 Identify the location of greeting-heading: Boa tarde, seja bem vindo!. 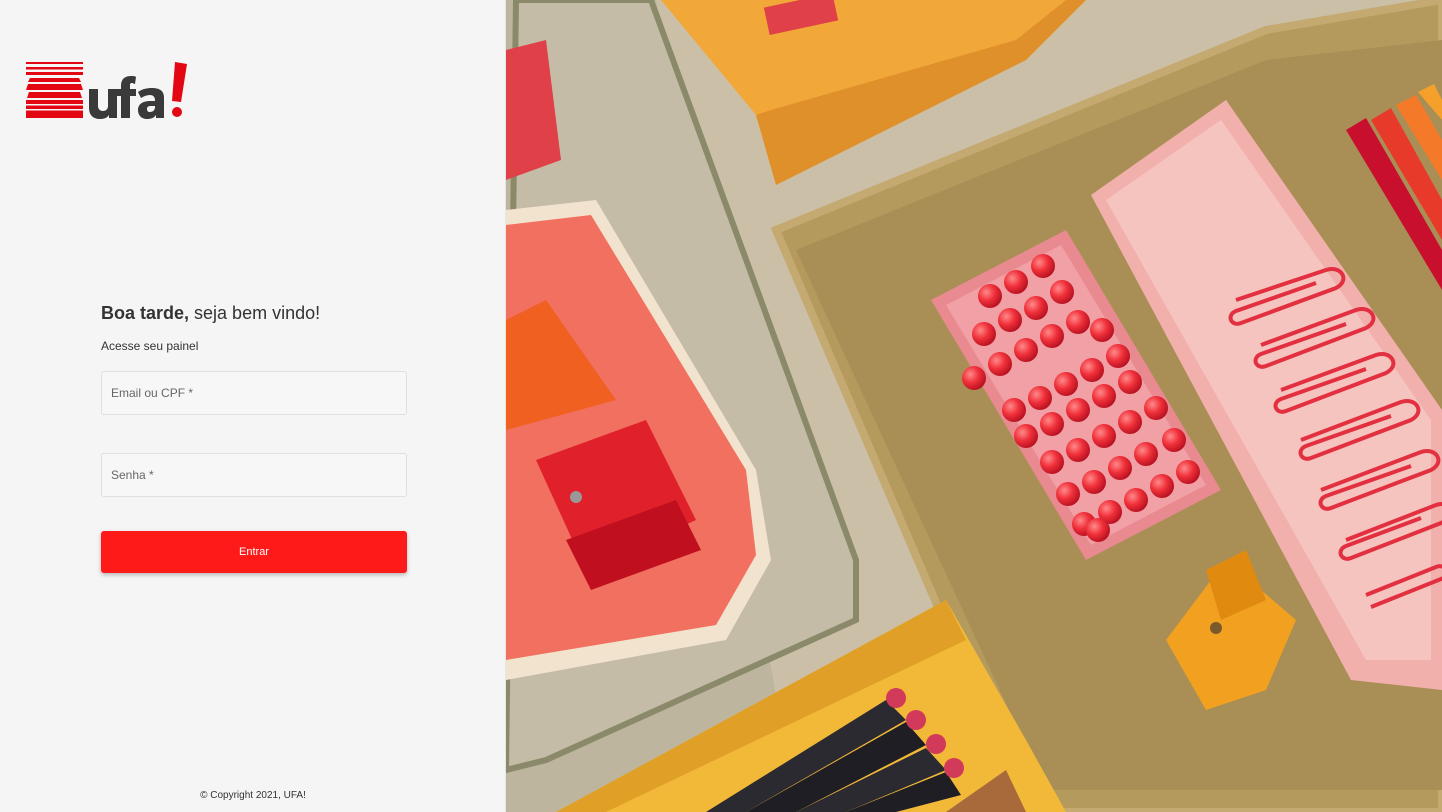
(254, 313).